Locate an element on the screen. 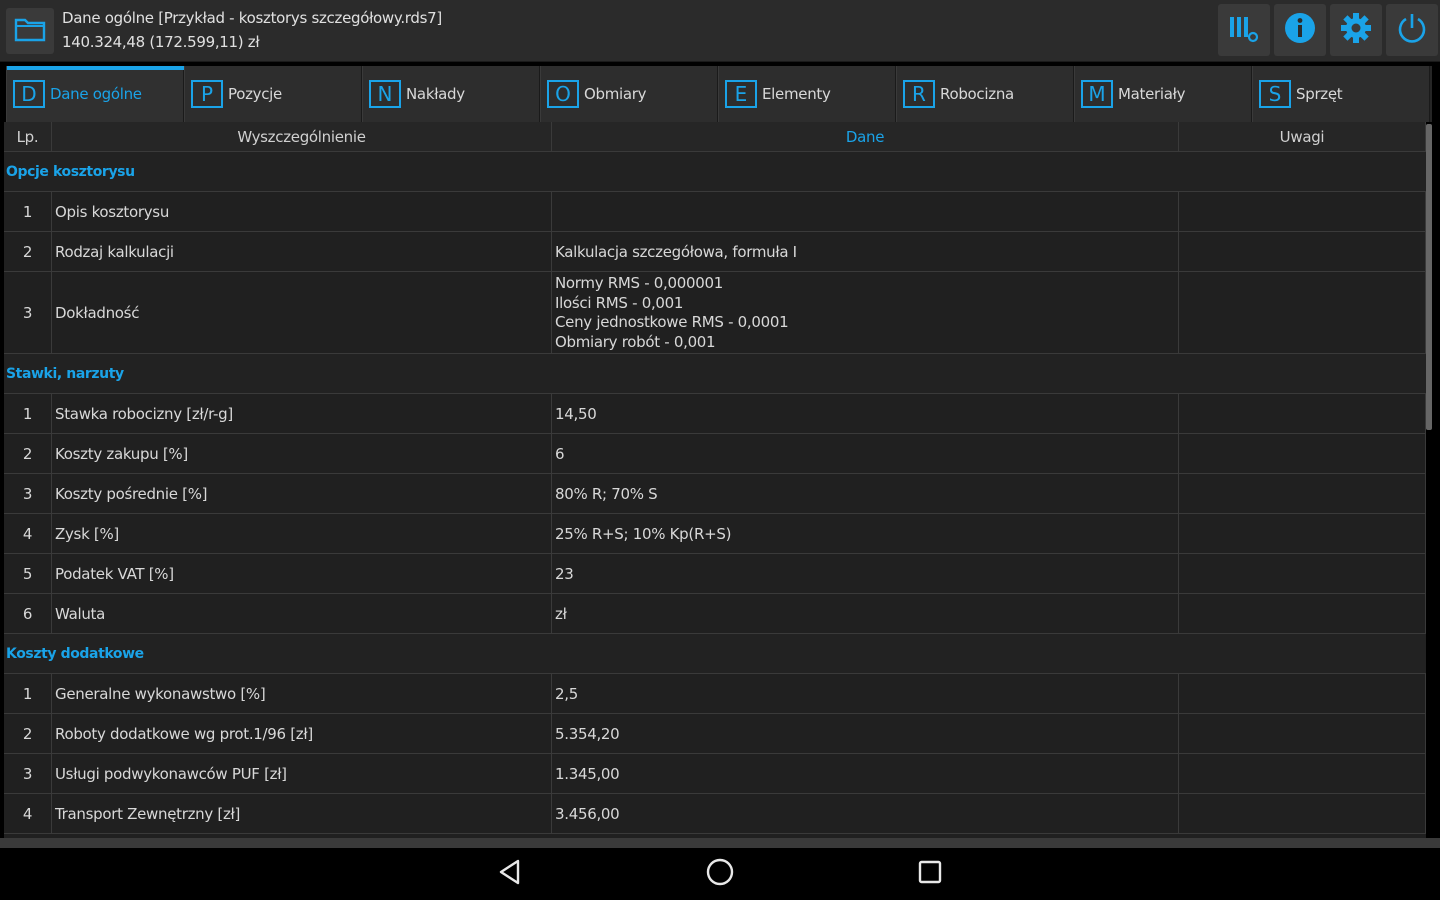 This screenshot has width=1440, height=900. row-number: 6 is located at coordinates (28, 613).